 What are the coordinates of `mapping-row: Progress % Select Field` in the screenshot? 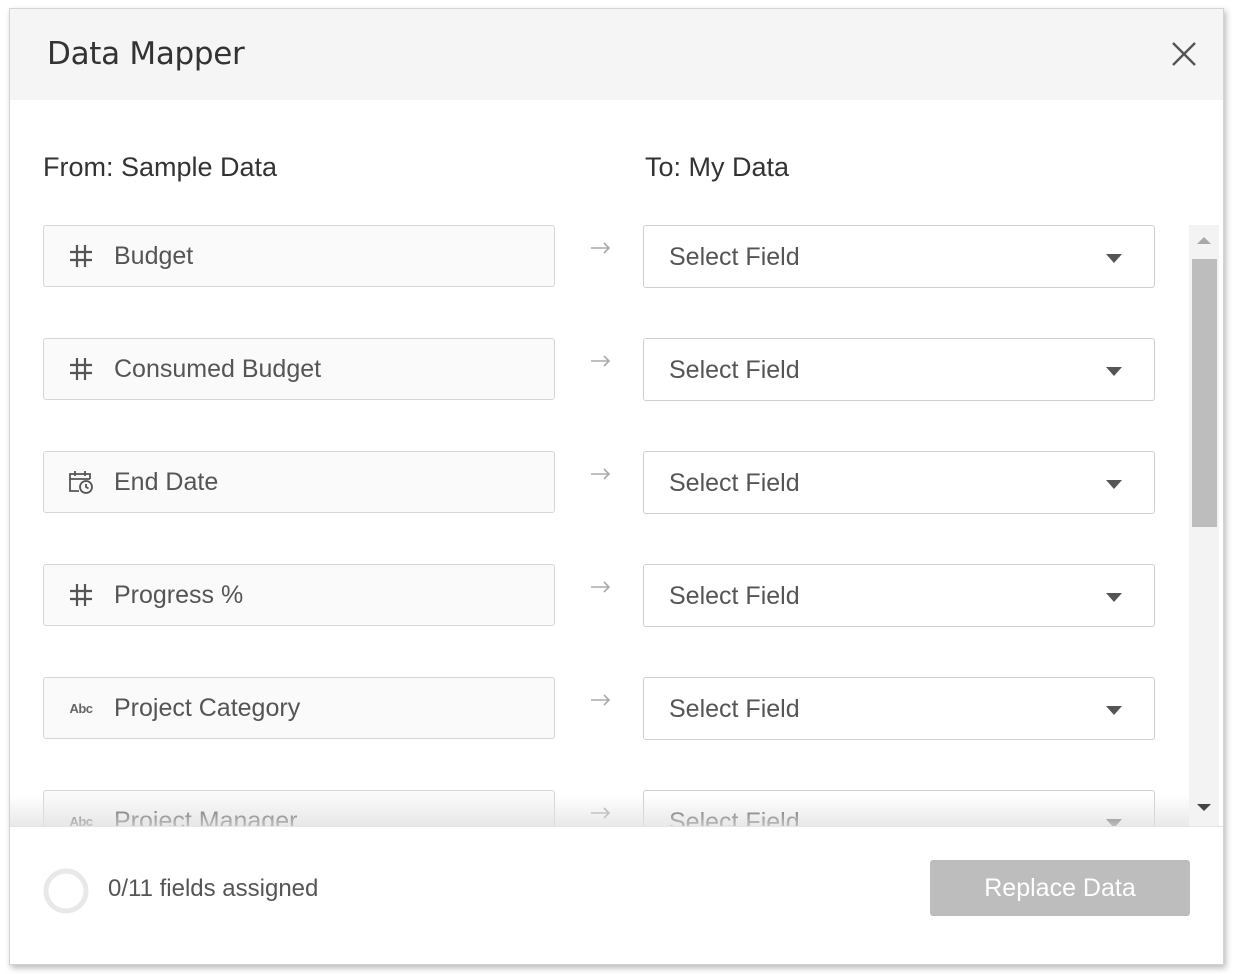 It's located at (600, 587).